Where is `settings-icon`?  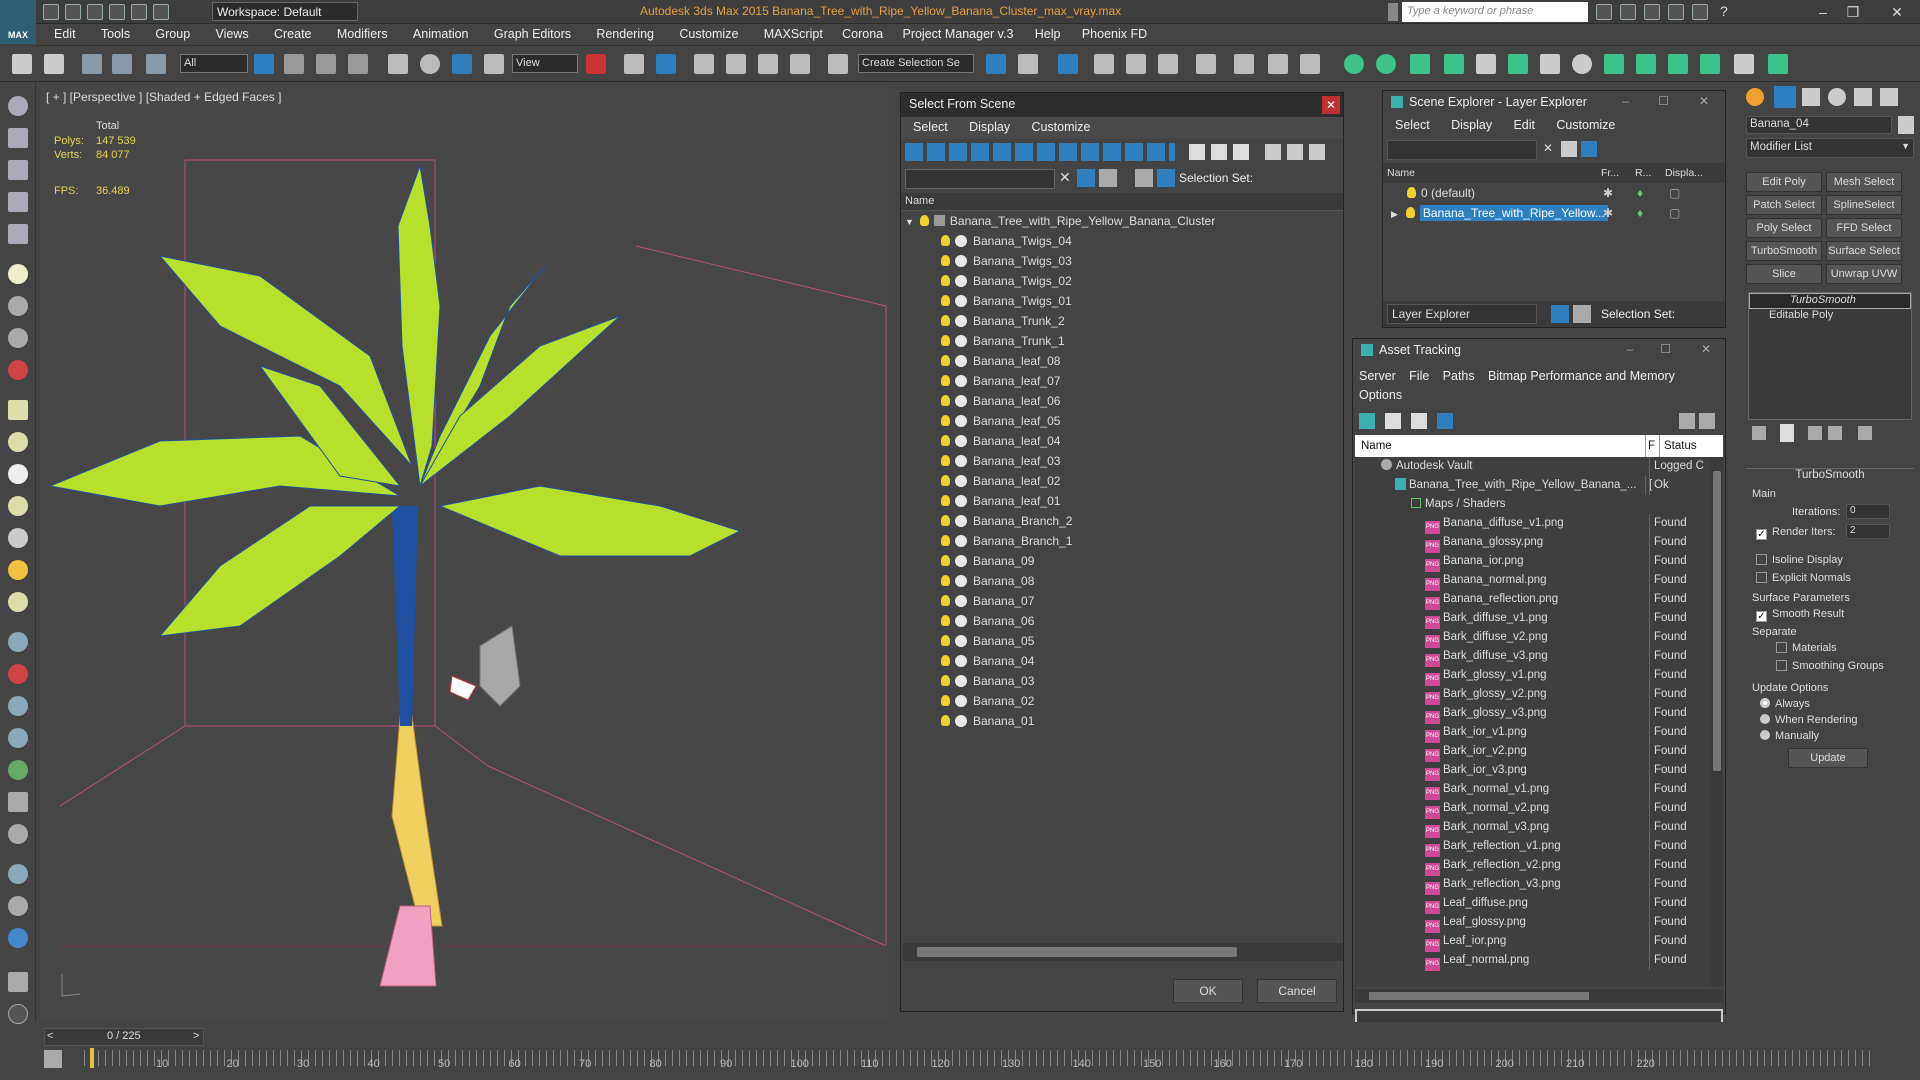
settings-icon is located at coordinates (1707, 421).